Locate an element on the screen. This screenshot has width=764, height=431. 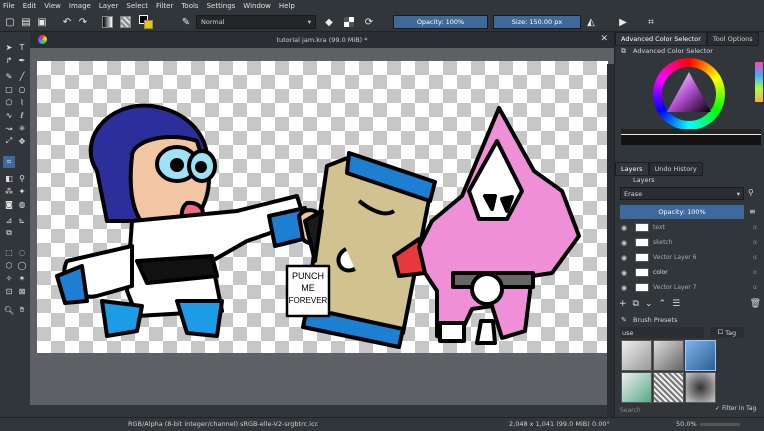
rect-select-icon: ⬚ is located at coordinates (9, 252).